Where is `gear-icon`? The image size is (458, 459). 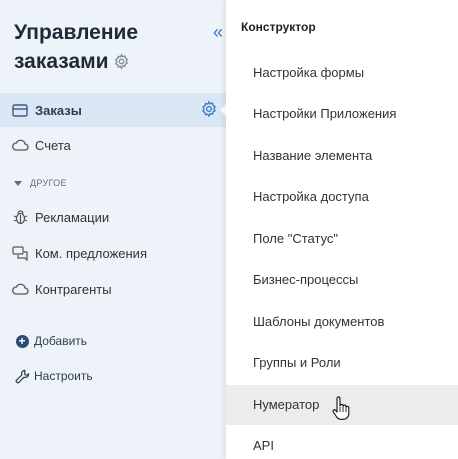
gear-icon is located at coordinates (121, 63).